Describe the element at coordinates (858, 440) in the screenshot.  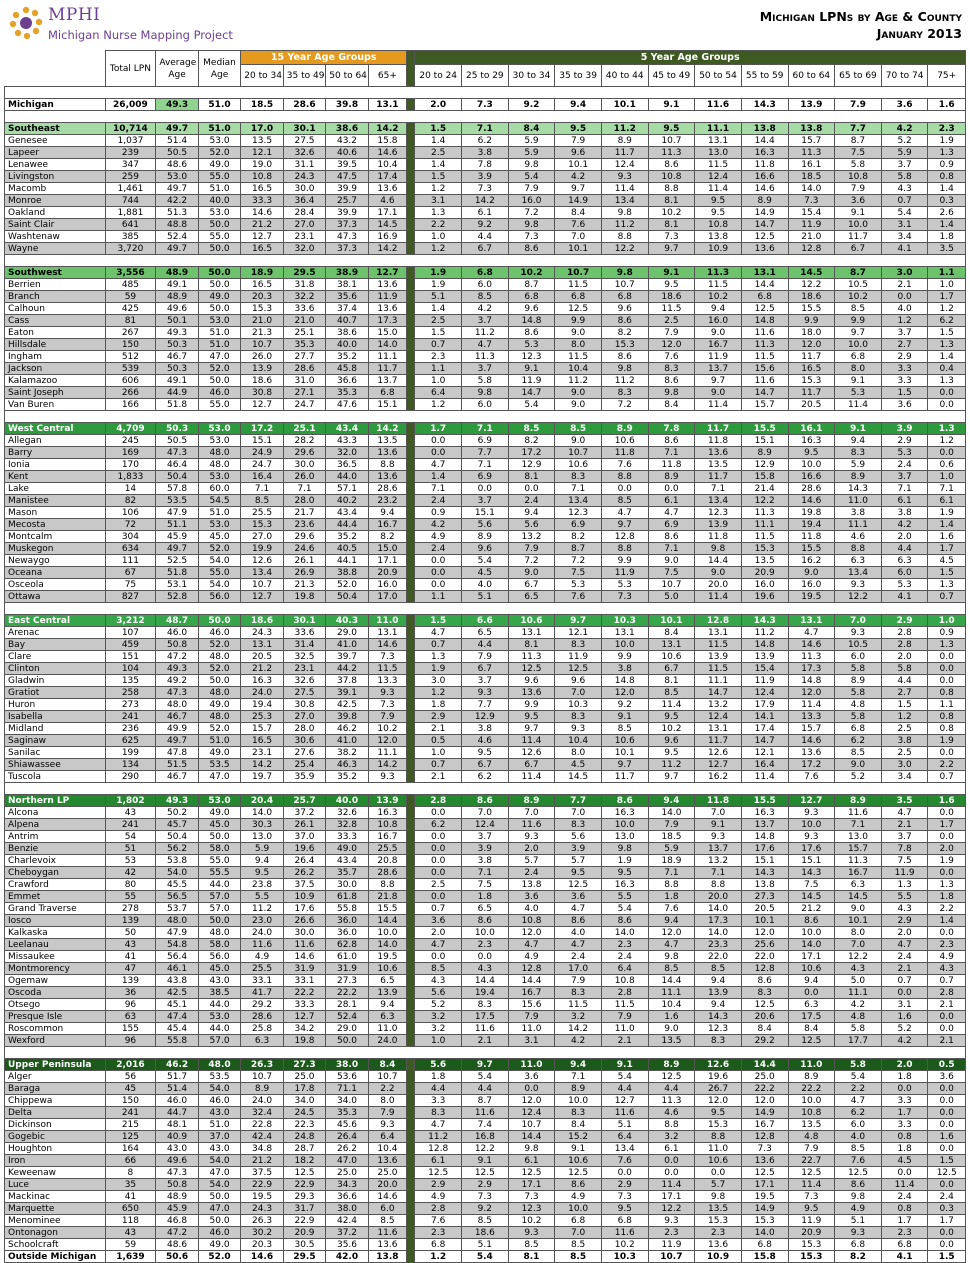
I see `value-cell: 9.4` at that location.